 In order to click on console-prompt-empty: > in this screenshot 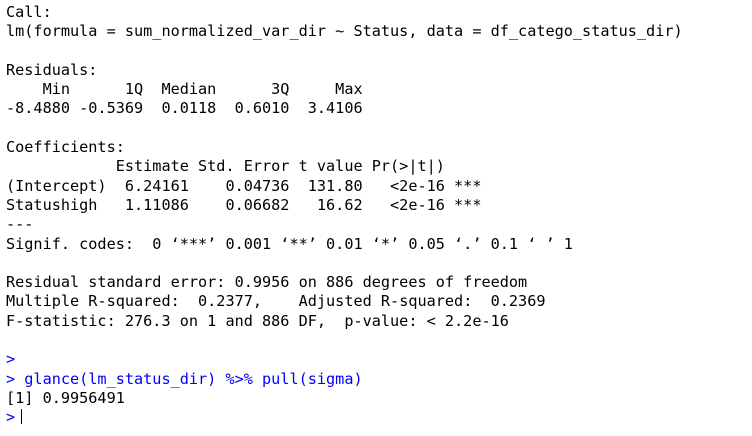, I will do `click(11, 359)`.